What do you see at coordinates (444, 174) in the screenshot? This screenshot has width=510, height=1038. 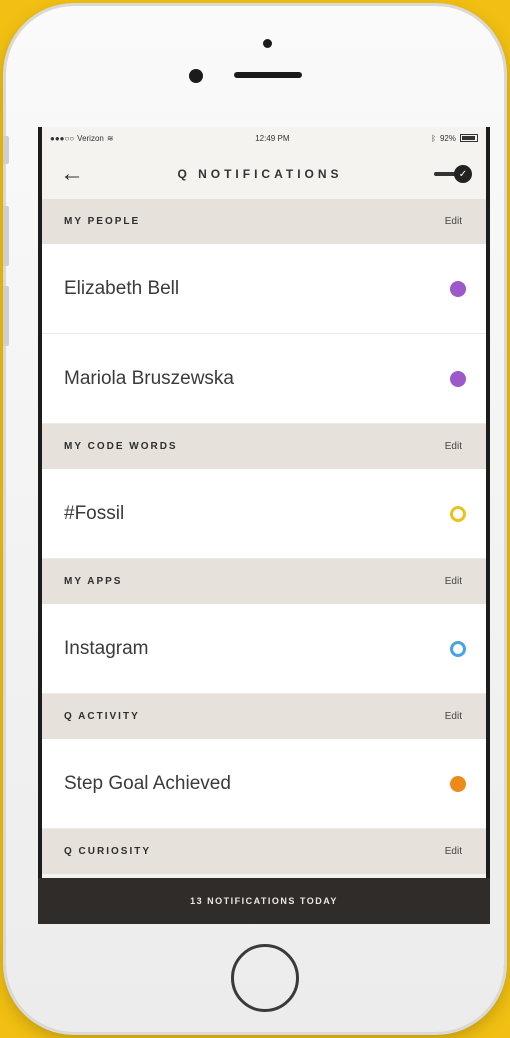 I see `toggle-track` at bounding box center [444, 174].